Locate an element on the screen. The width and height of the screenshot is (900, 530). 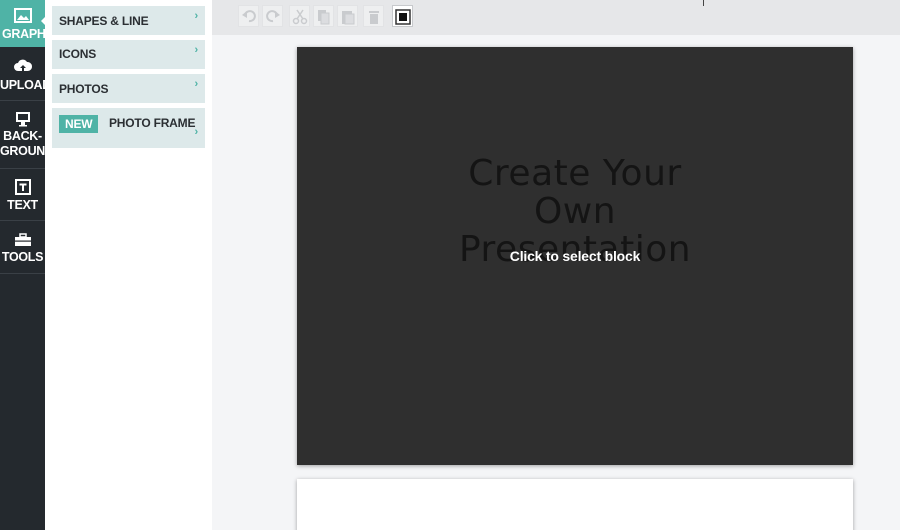
cut-icon is located at coordinates (300, 17).